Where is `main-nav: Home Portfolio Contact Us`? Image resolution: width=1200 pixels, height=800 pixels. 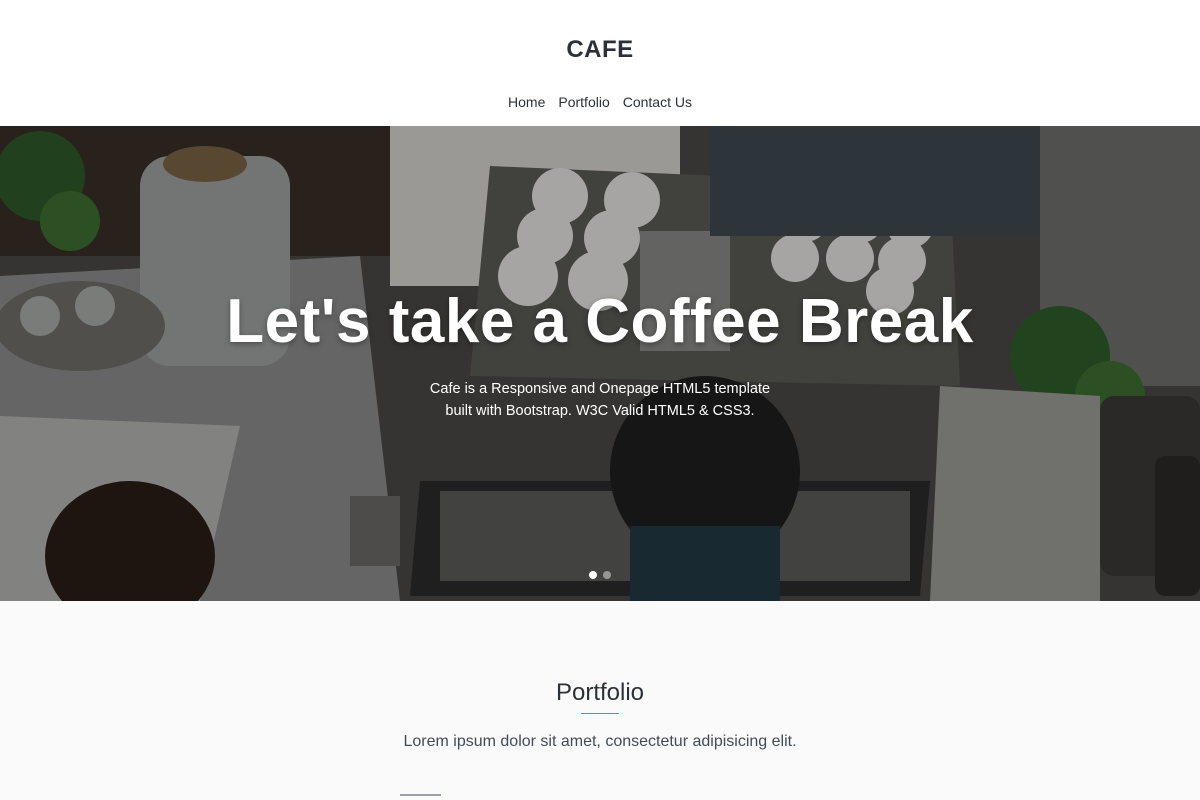 main-nav: Home Portfolio Contact Us is located at coordinates (600, 102).